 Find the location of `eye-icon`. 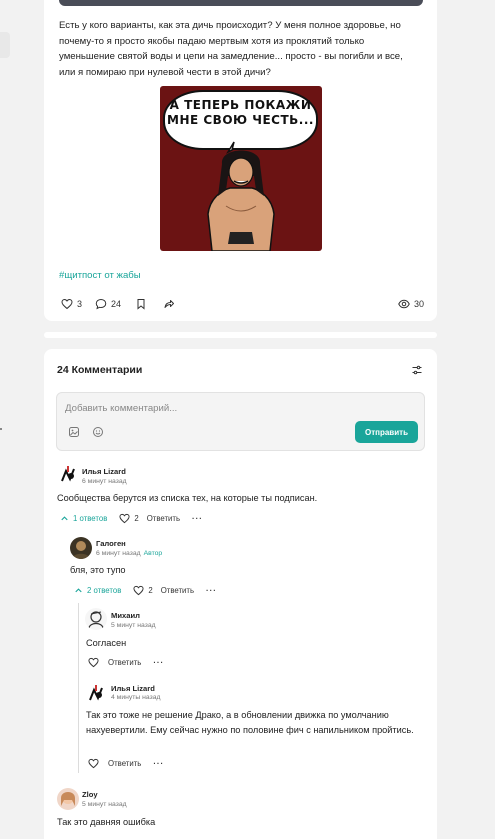

eye-icon is located at coordinates (404, 304).